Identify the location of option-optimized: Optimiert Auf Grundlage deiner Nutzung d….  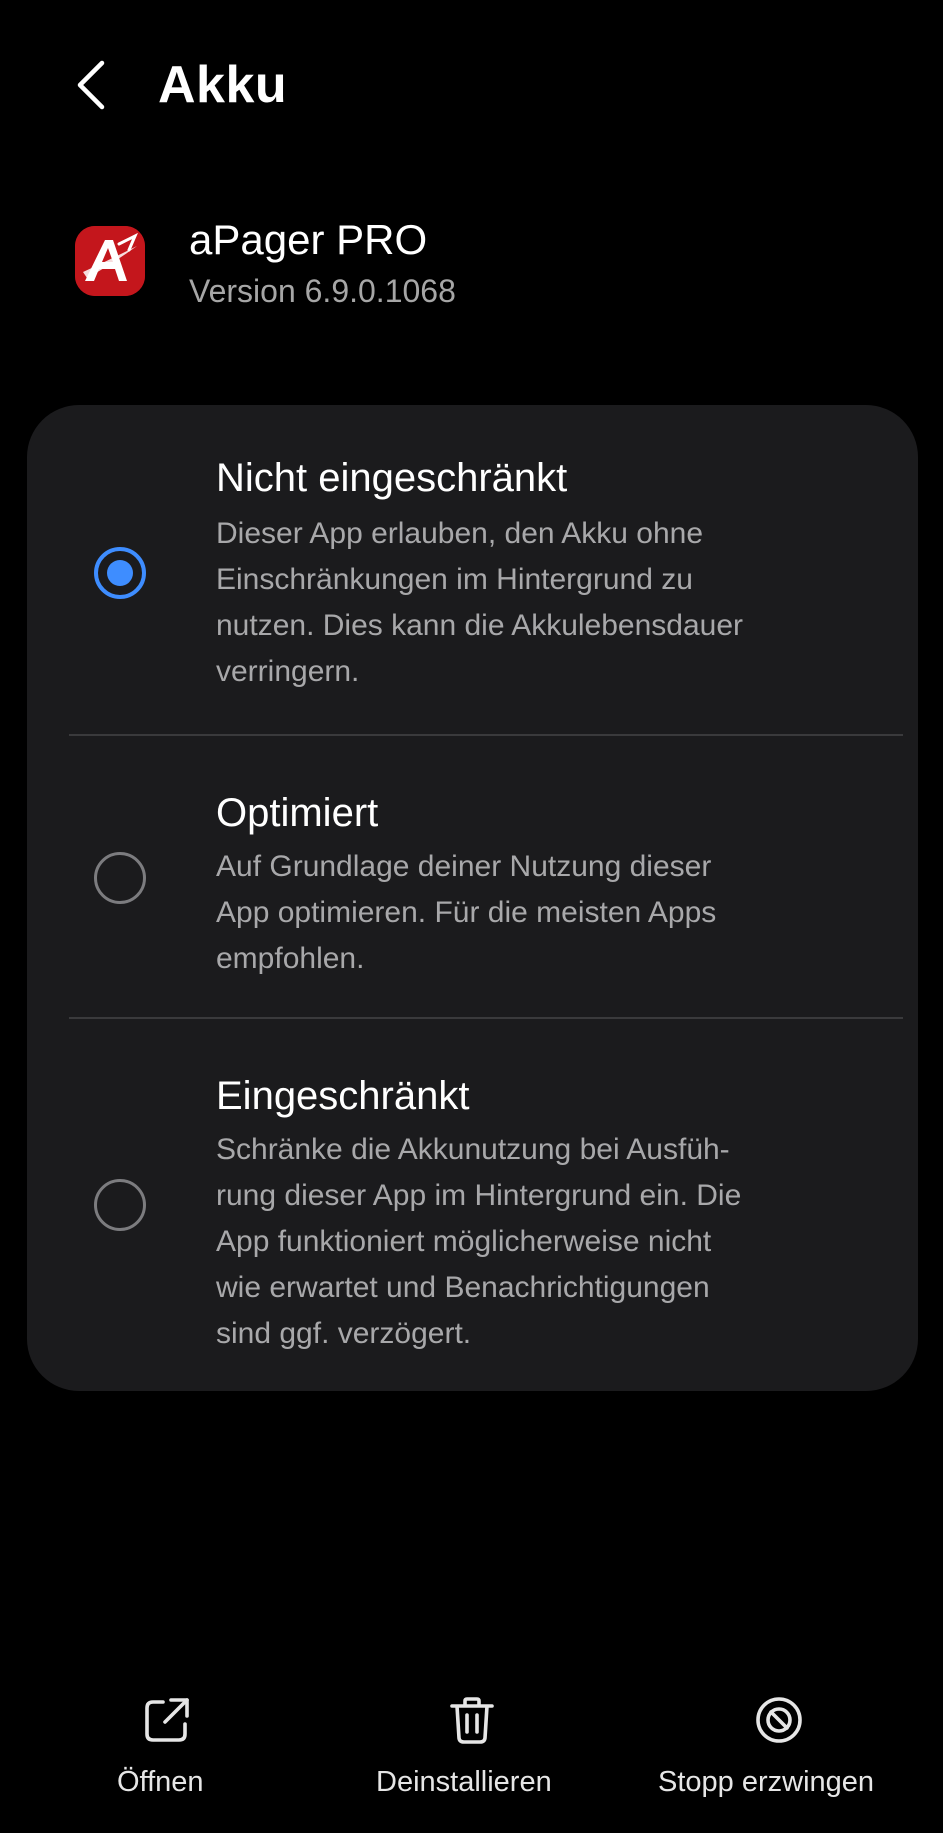
(472, 876).